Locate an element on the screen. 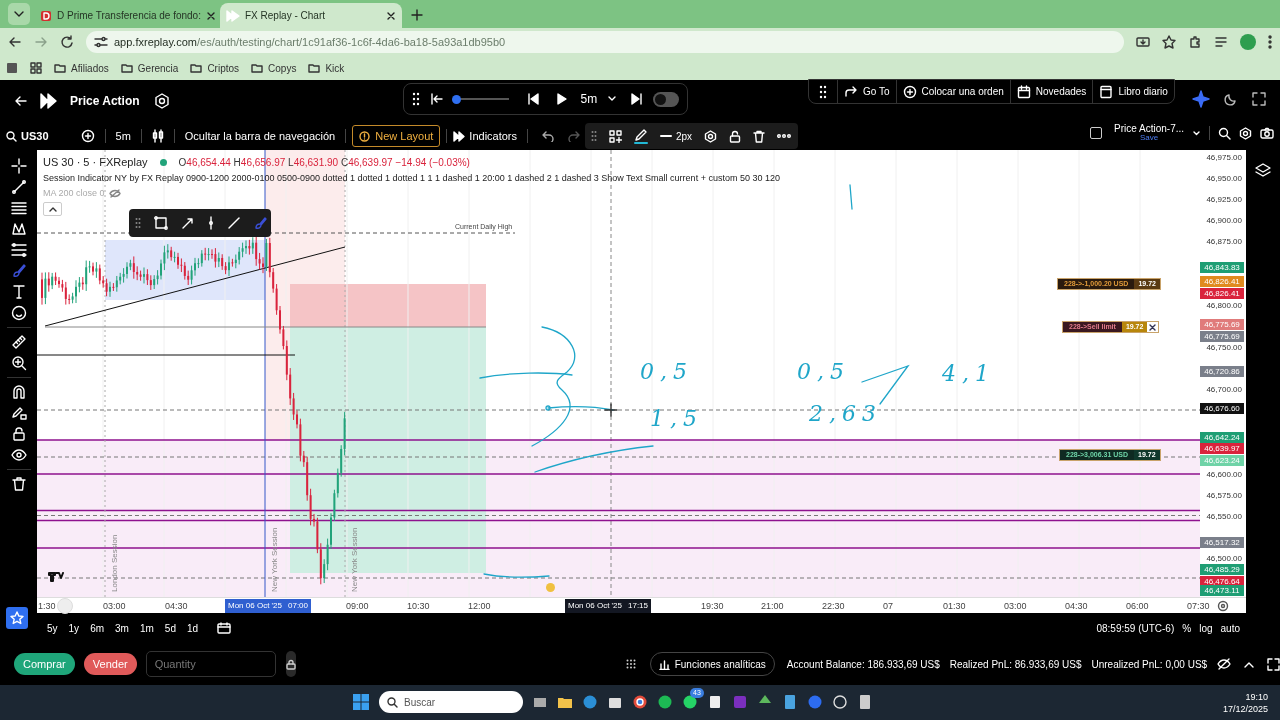 The height and width of the screenshot is (720, 1280). interval-button: 5m is located at coordinates (123, 136).